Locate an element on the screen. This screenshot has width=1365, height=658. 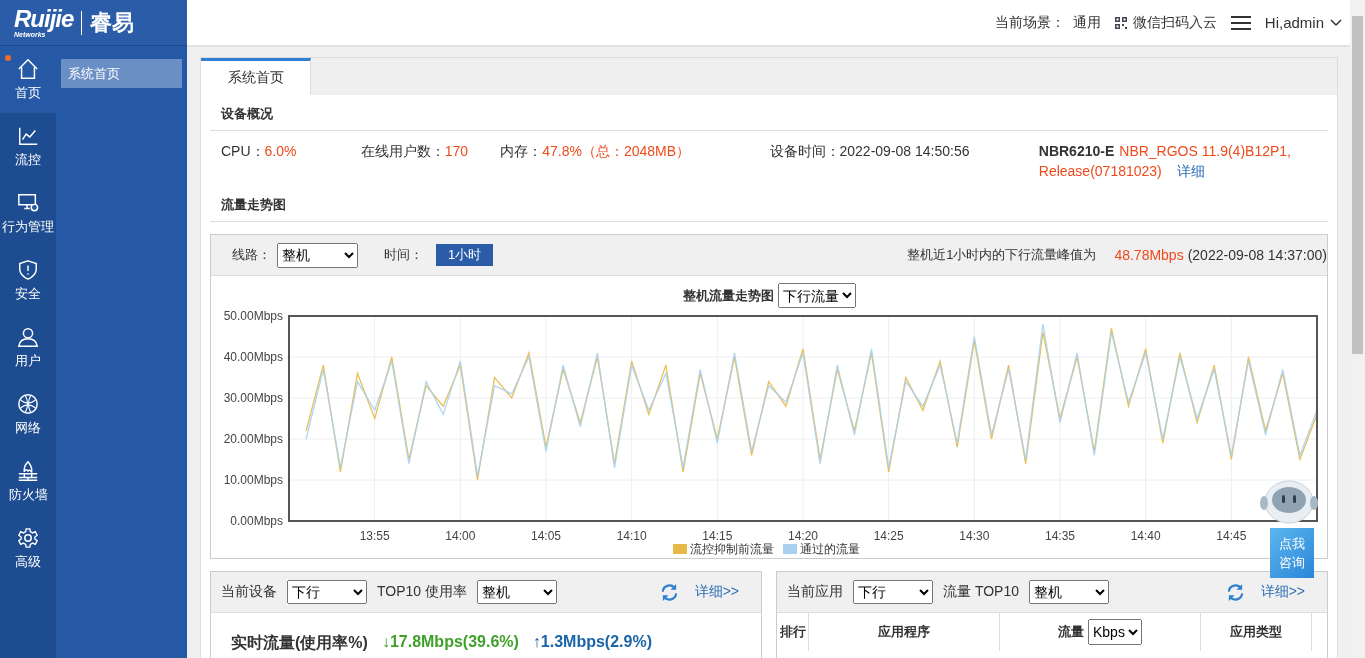
download-rate: ↓17.8Mbps(39.6%) is located at coordinates (450, 642).